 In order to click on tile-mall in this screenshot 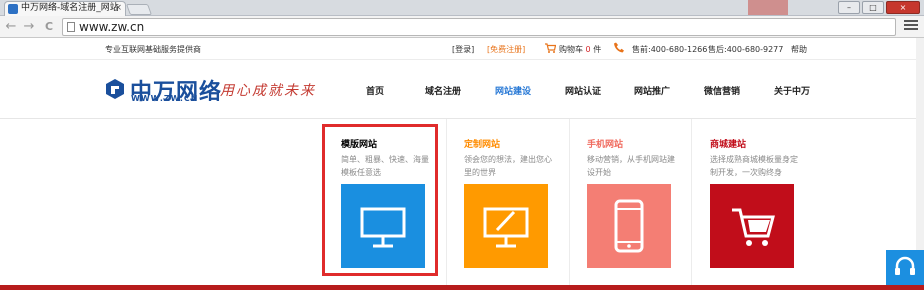, I will do `click(752, 226)`.